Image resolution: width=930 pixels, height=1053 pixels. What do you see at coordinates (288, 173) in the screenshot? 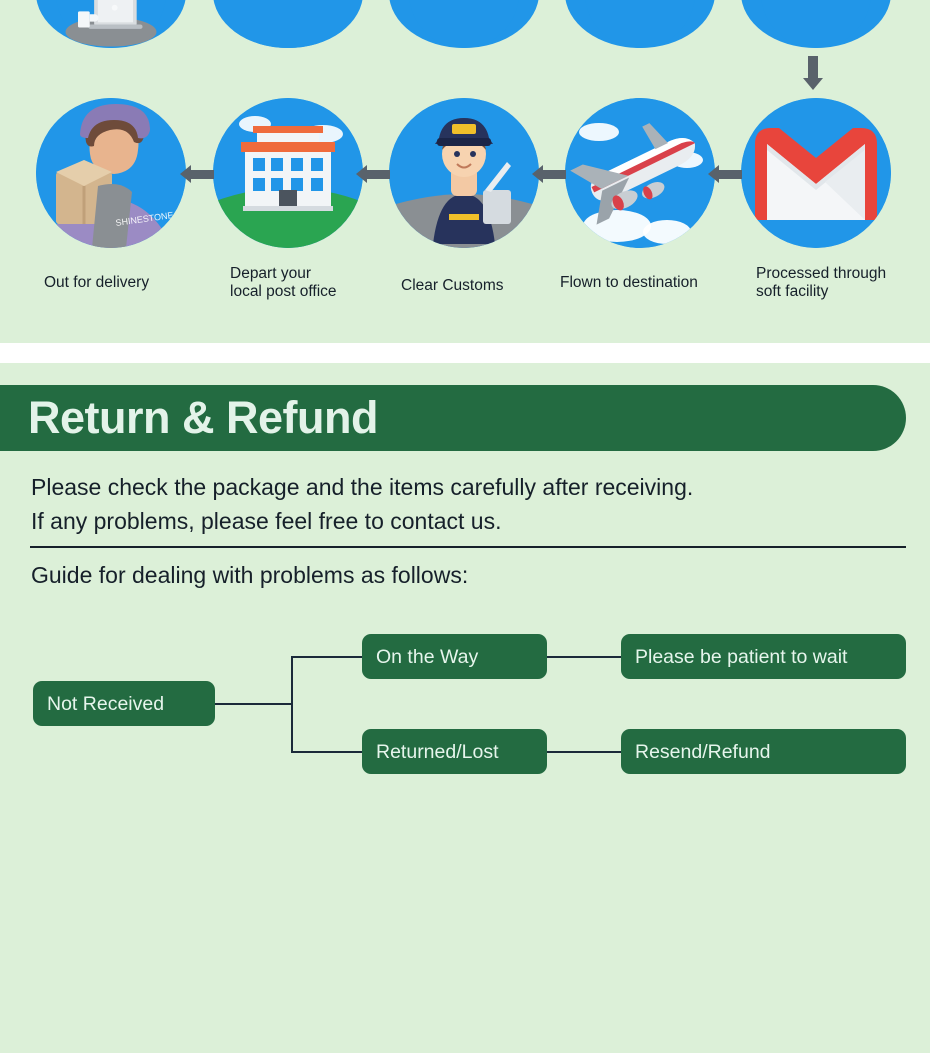
I see `post-office-building-icon` at bounding box center [288, 173].